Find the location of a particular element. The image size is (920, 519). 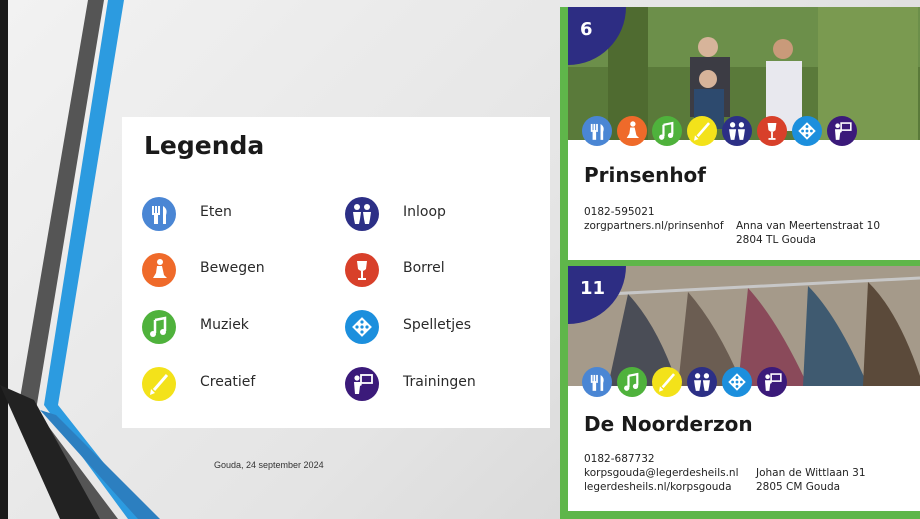

legend-label: Inloop is located at coordinates (424, 212).